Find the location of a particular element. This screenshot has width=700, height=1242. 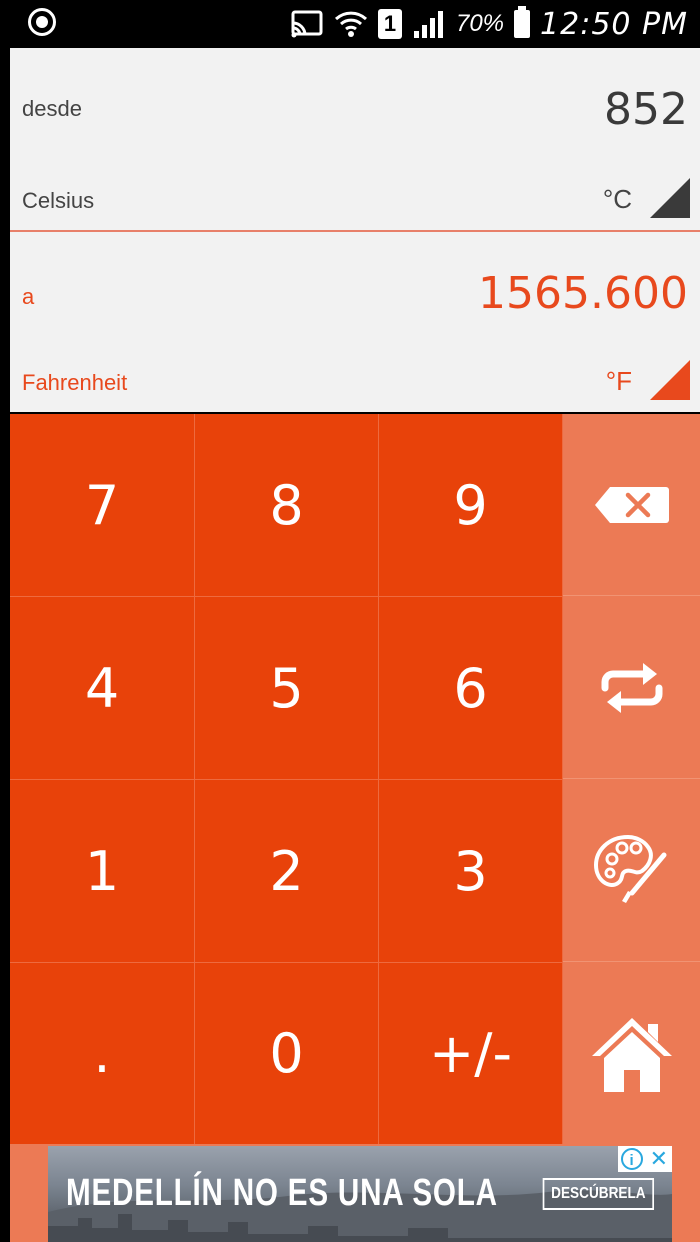

from-panel: desde 852 Celsius °C is located at coordinates (355, 140).